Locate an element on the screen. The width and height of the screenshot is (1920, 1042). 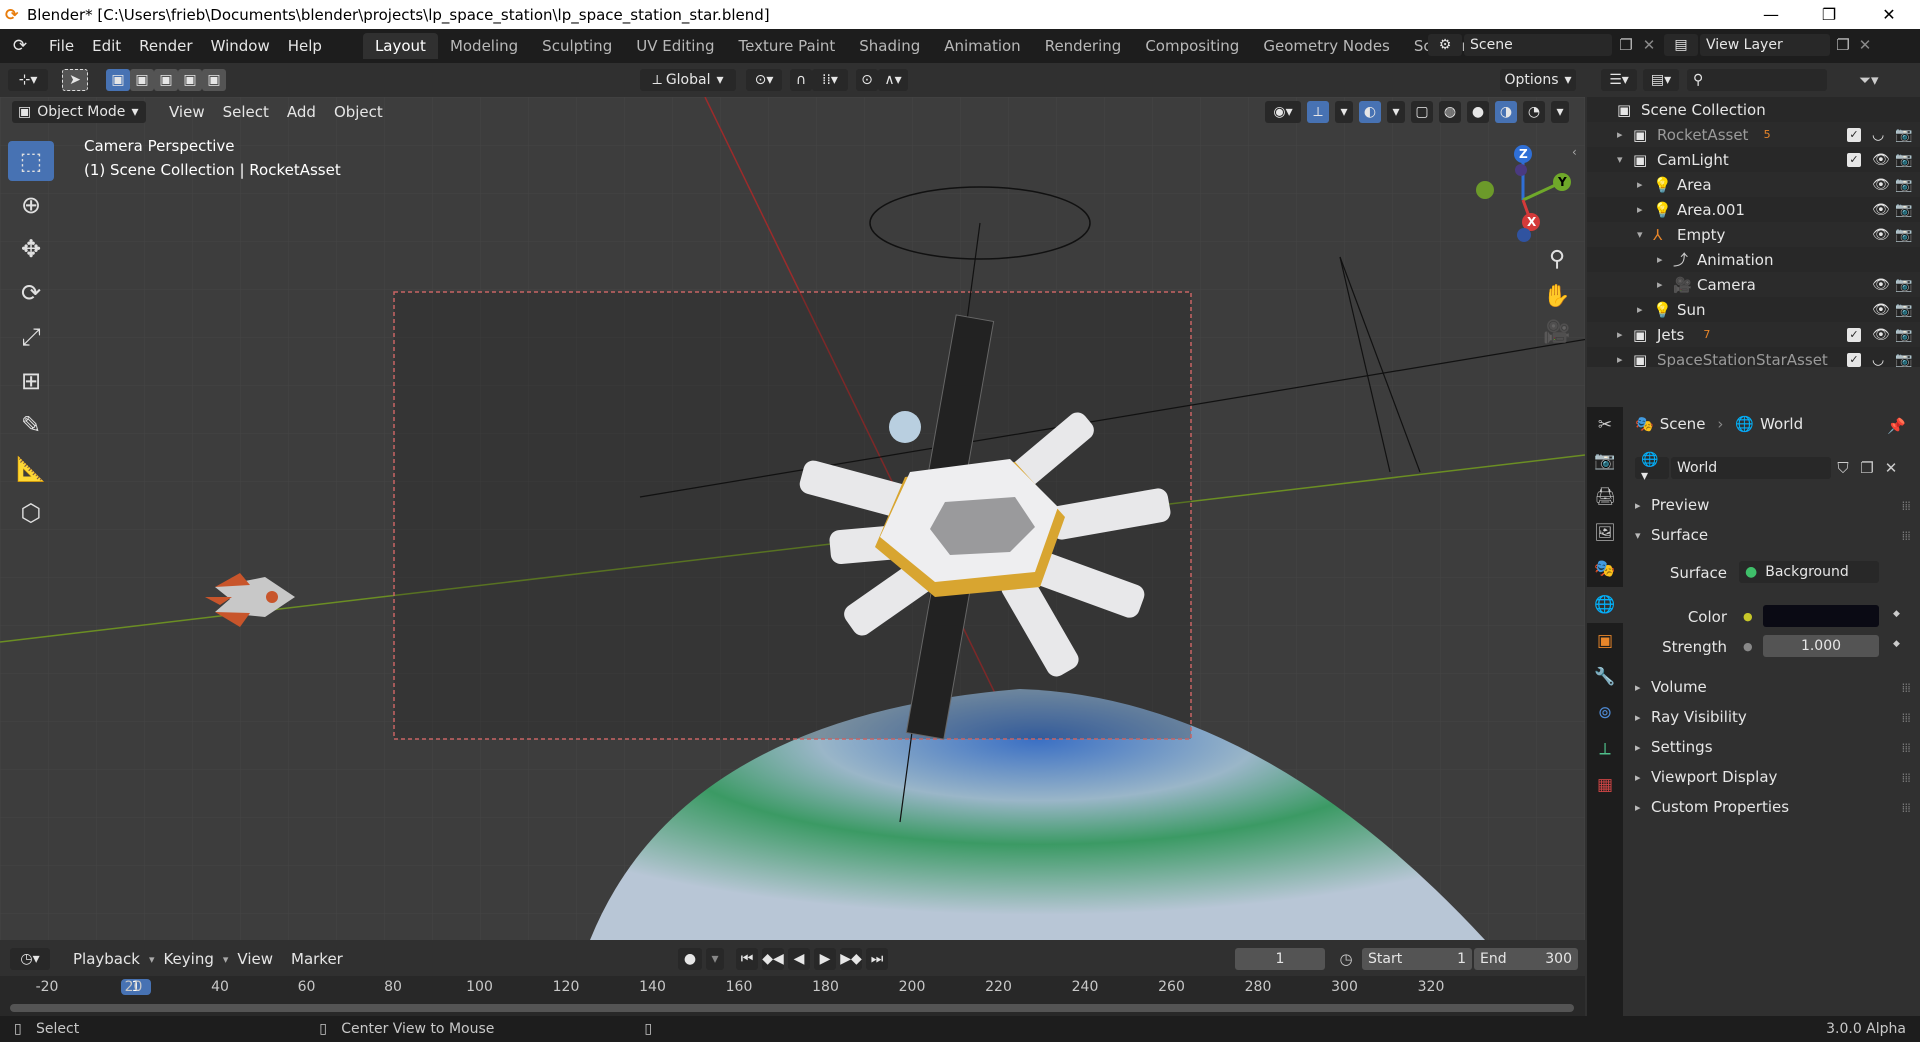
viewport-display-drag-handle: ⁞⁞⁞ is located at coordinates (1907, 778).